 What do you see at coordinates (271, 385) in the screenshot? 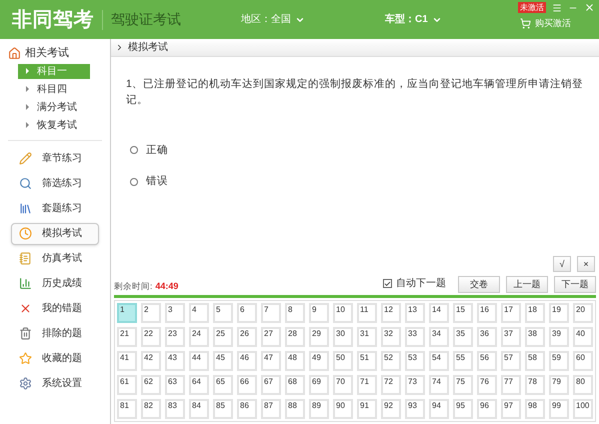
I see `question-number: 67` at bounding box center [271, 385].